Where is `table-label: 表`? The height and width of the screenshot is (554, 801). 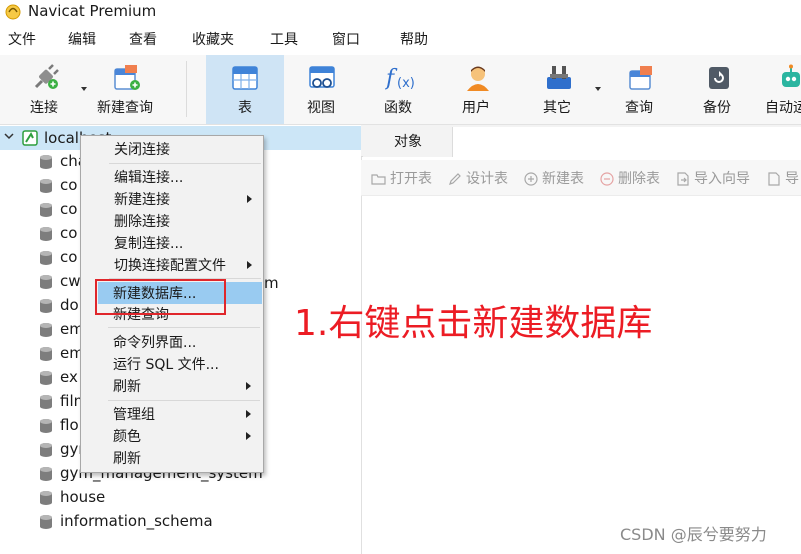 table-label: 表 is located at coordinates (245, 108).